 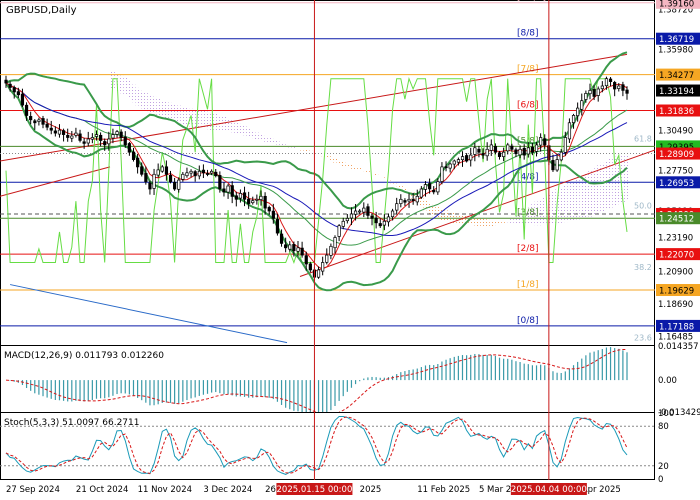 I want to click on murrey-label: [4/8], so click(x=528, y=177).